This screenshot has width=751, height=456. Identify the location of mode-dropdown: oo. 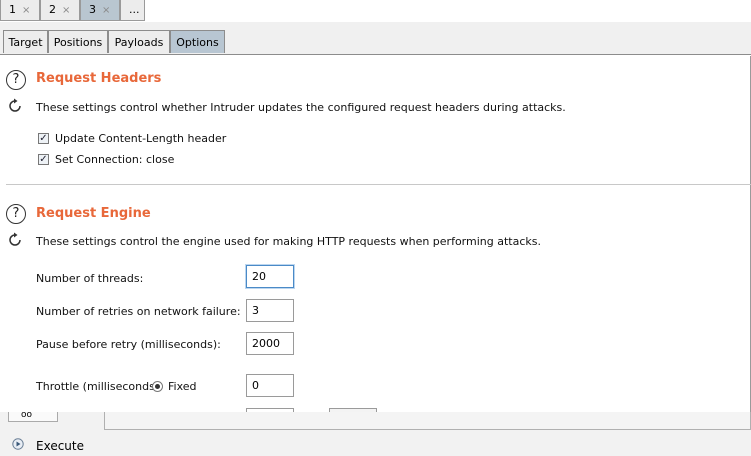
(33, 416).